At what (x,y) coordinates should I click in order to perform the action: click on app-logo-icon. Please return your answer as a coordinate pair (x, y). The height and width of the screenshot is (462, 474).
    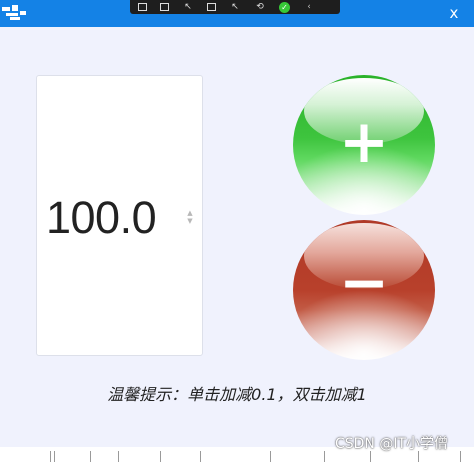
    Looking at the image, I should click on (15, 13).